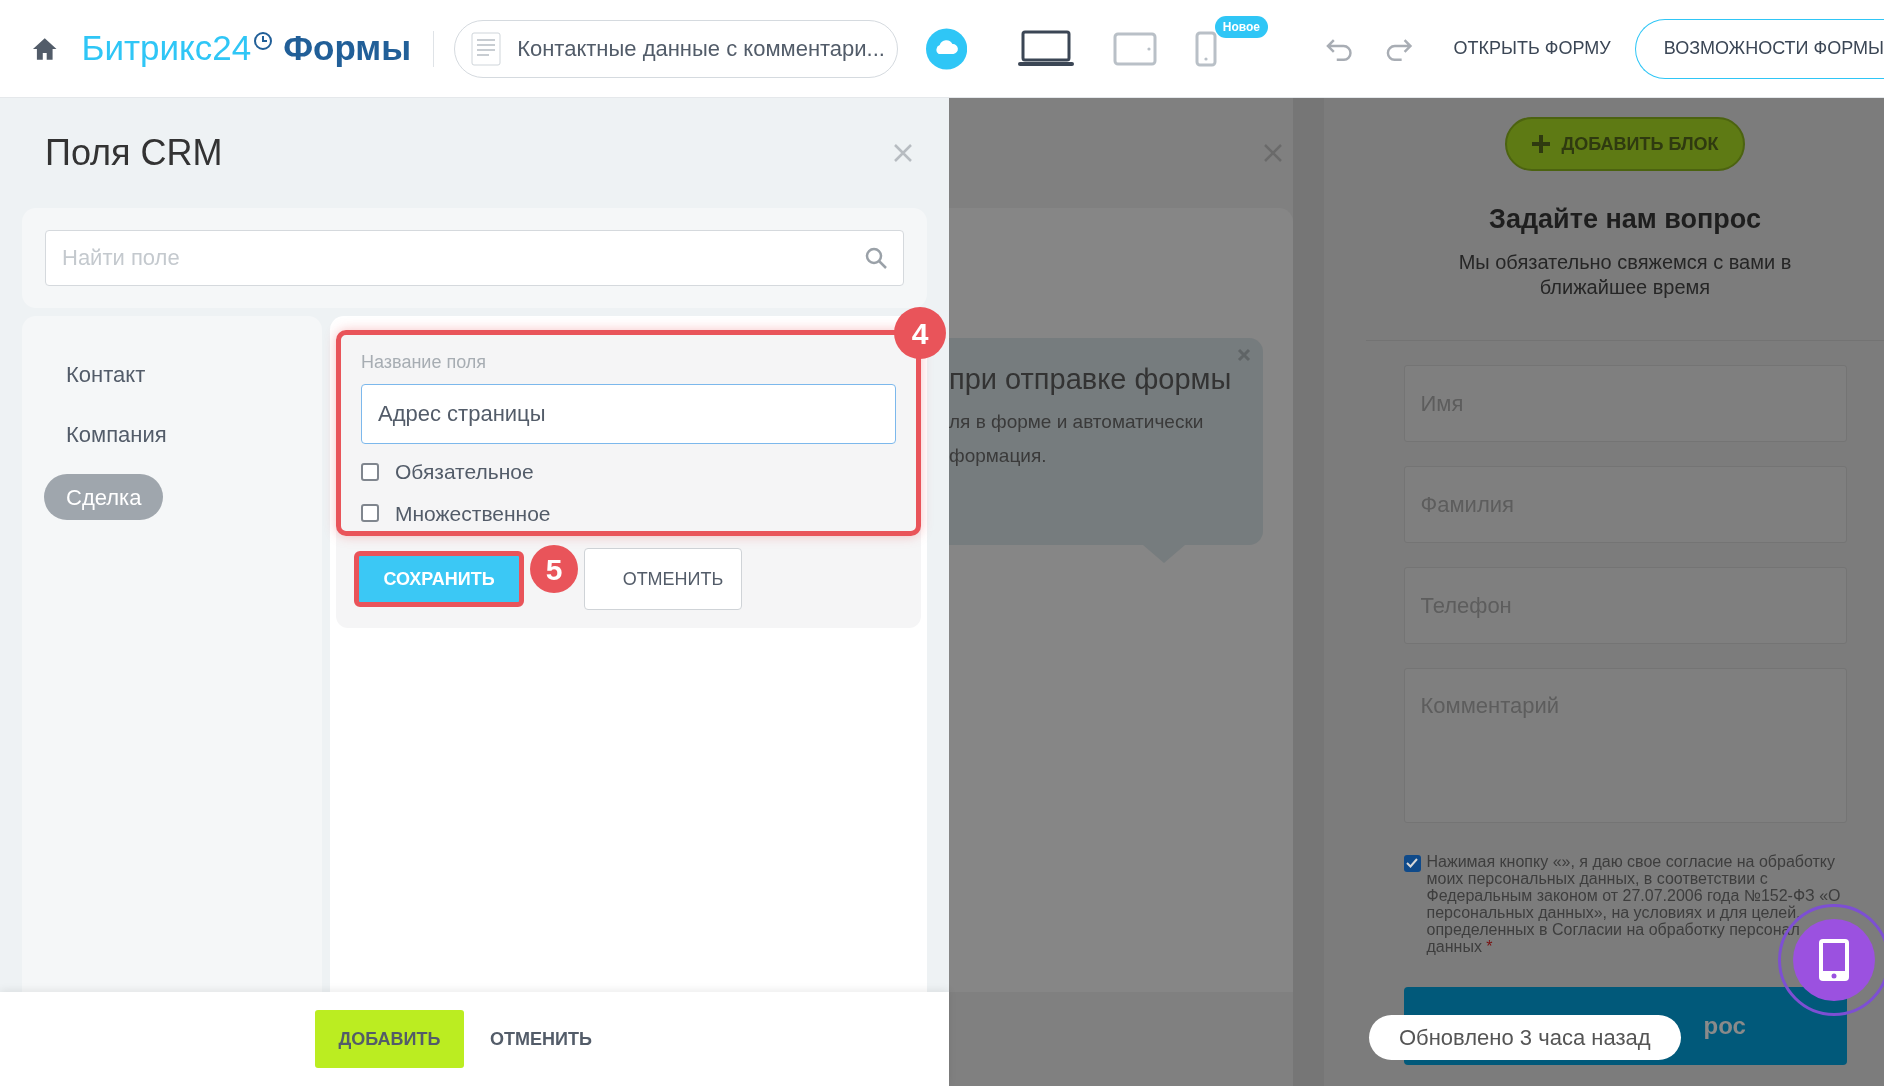 Image resolution: width=1884 pixels, height=1086 pixels. Describe the element at coordinates (473, 513) in the screenshot. I see `checkbox-label: Множественное` at that location.